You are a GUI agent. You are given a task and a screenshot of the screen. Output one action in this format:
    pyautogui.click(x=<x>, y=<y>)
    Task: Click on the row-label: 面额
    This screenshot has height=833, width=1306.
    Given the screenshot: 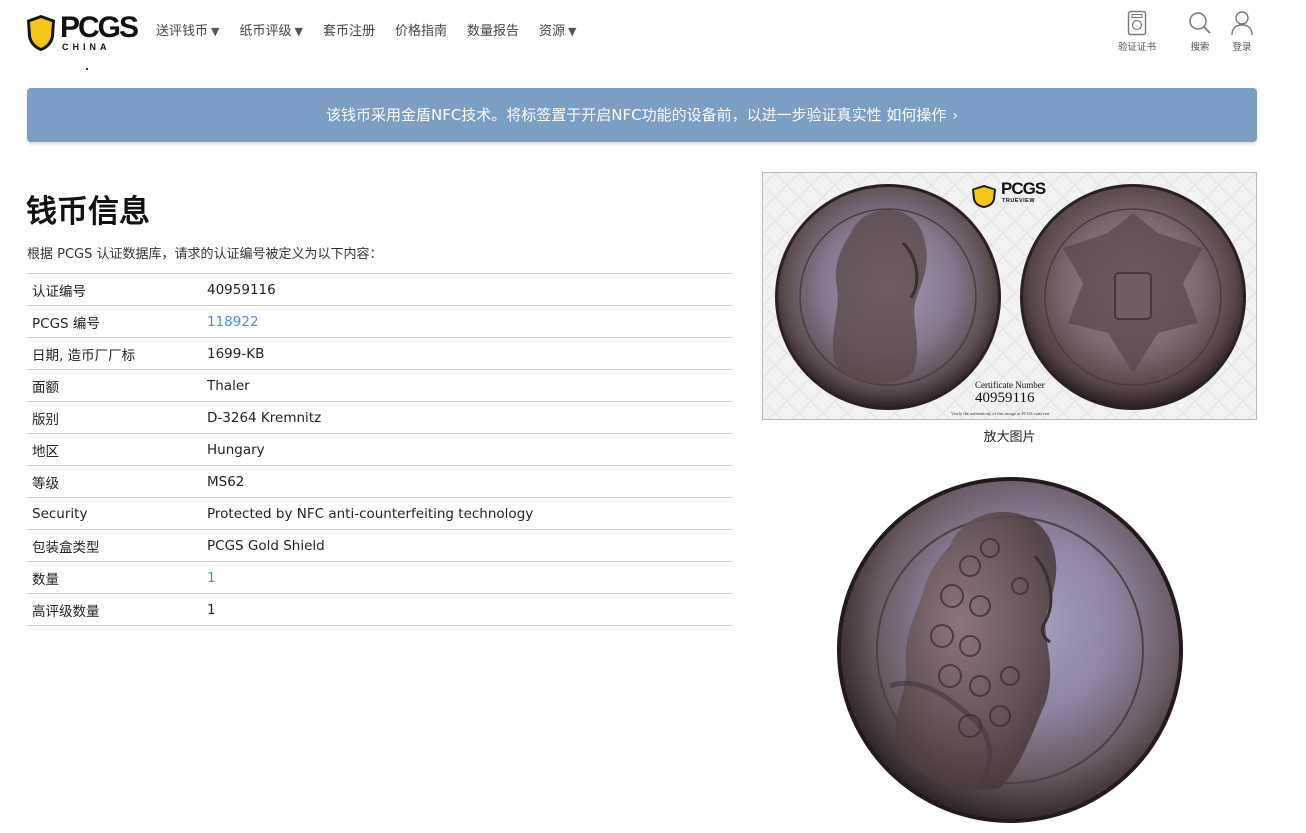 What is the action you would take?
    pyautogui.click(x=45, y=387)
    